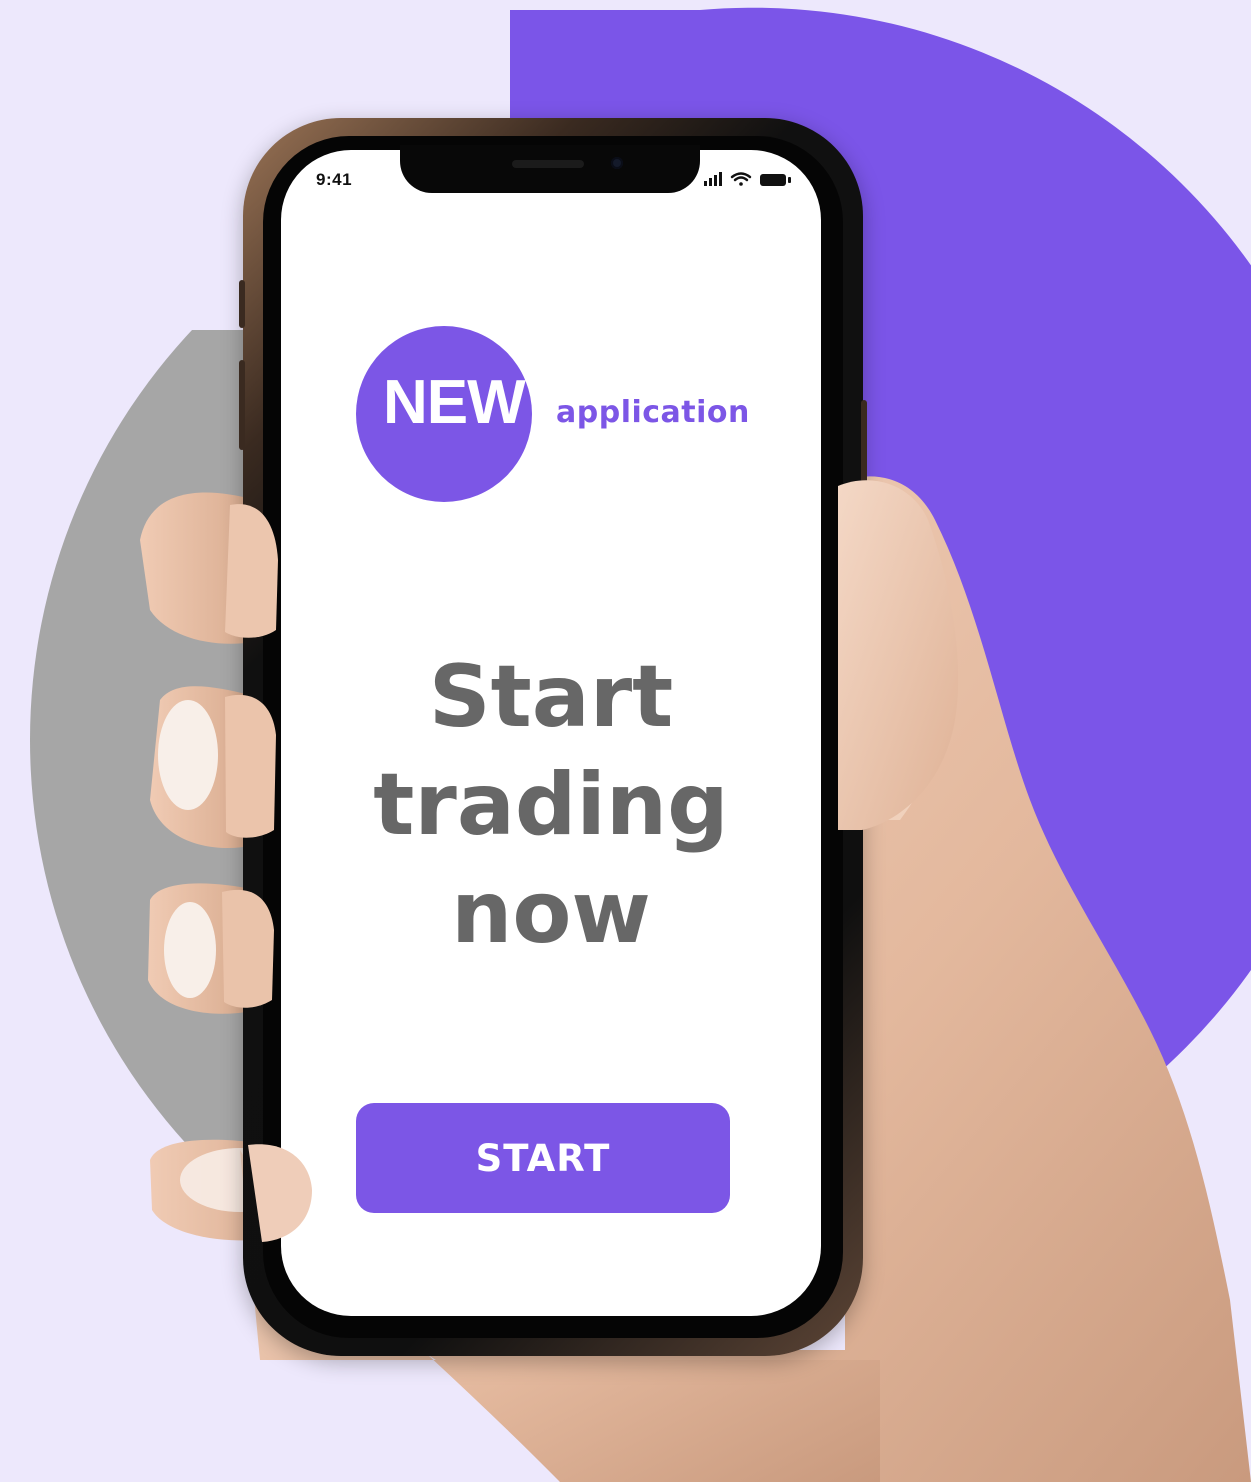 This screenshot has height=1482, width=1251. What do you see at coordinates (242, 304) in the screenshot?
I see `volume-button` at bounding box center [242, 304].